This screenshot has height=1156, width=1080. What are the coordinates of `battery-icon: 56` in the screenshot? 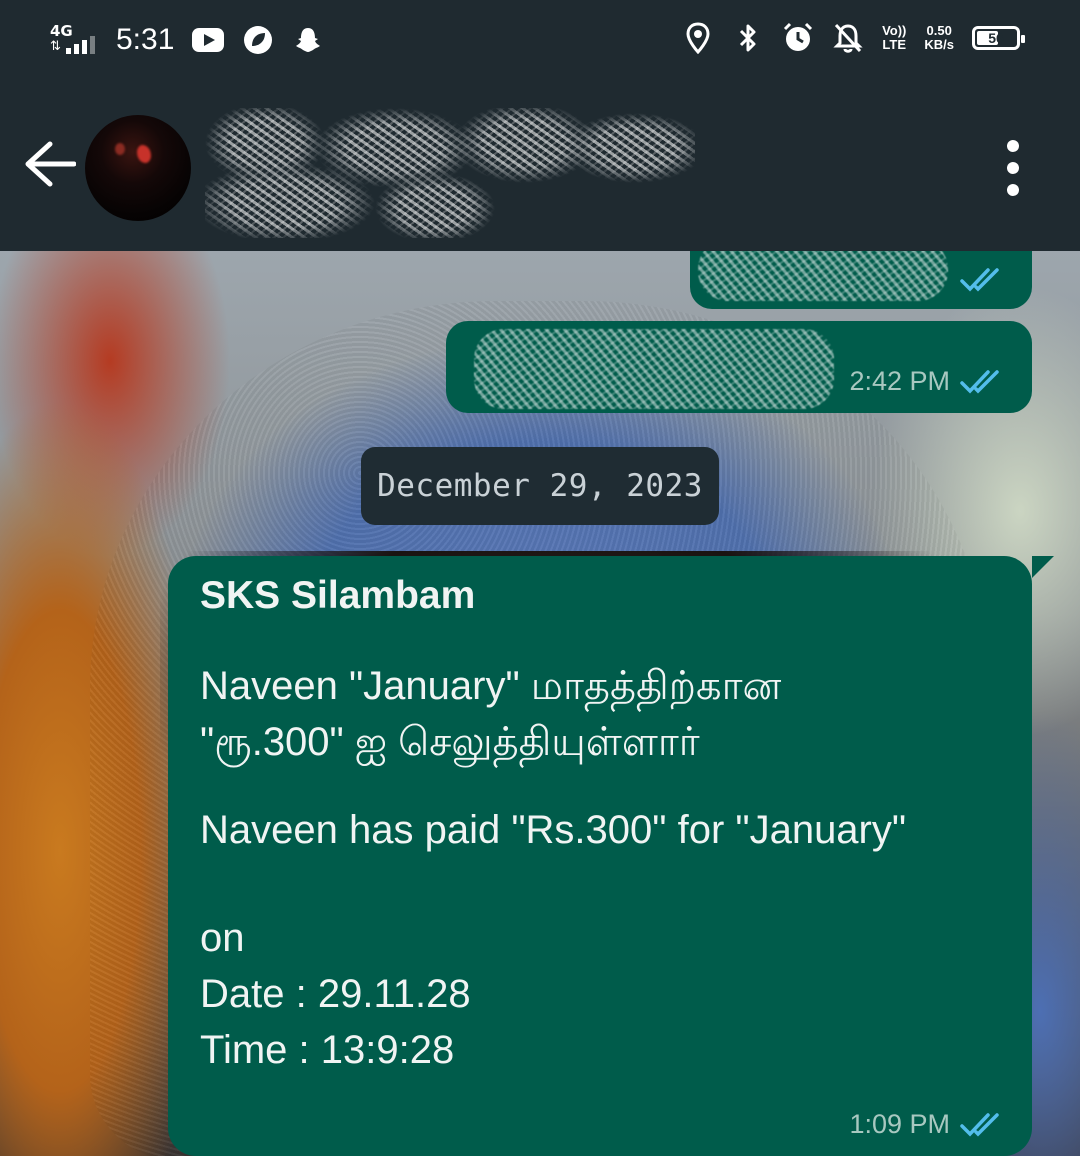 It's located at (998, 38).